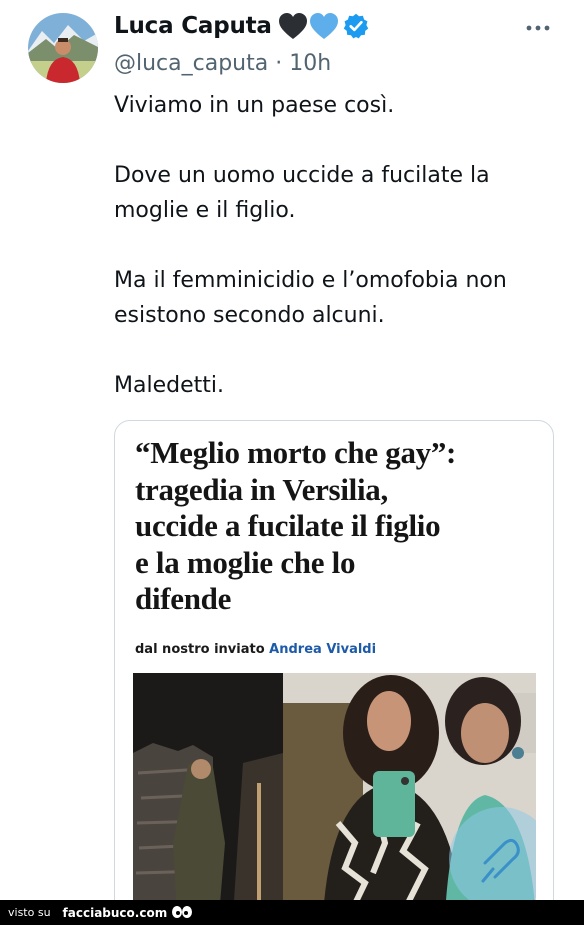  I want to click on headline-line: difende, so click(183, 598).